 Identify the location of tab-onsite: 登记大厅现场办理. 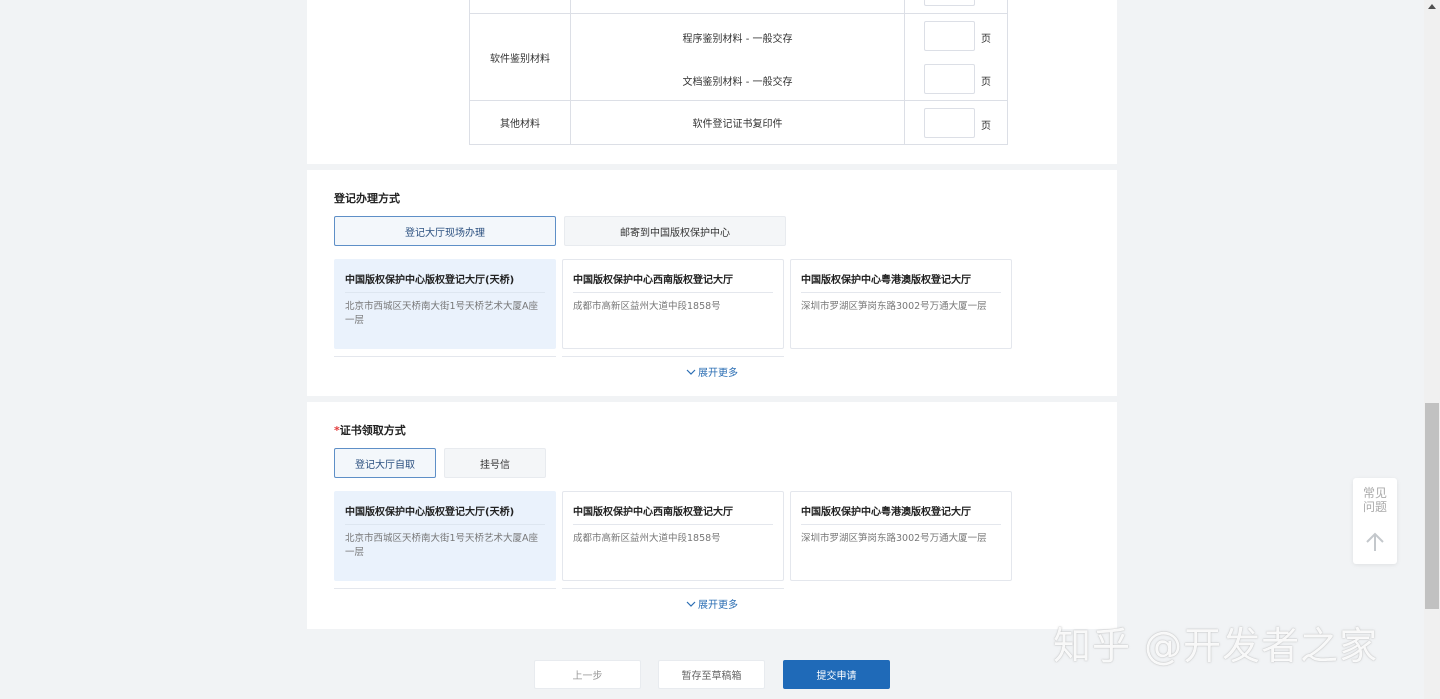
(445, 231).